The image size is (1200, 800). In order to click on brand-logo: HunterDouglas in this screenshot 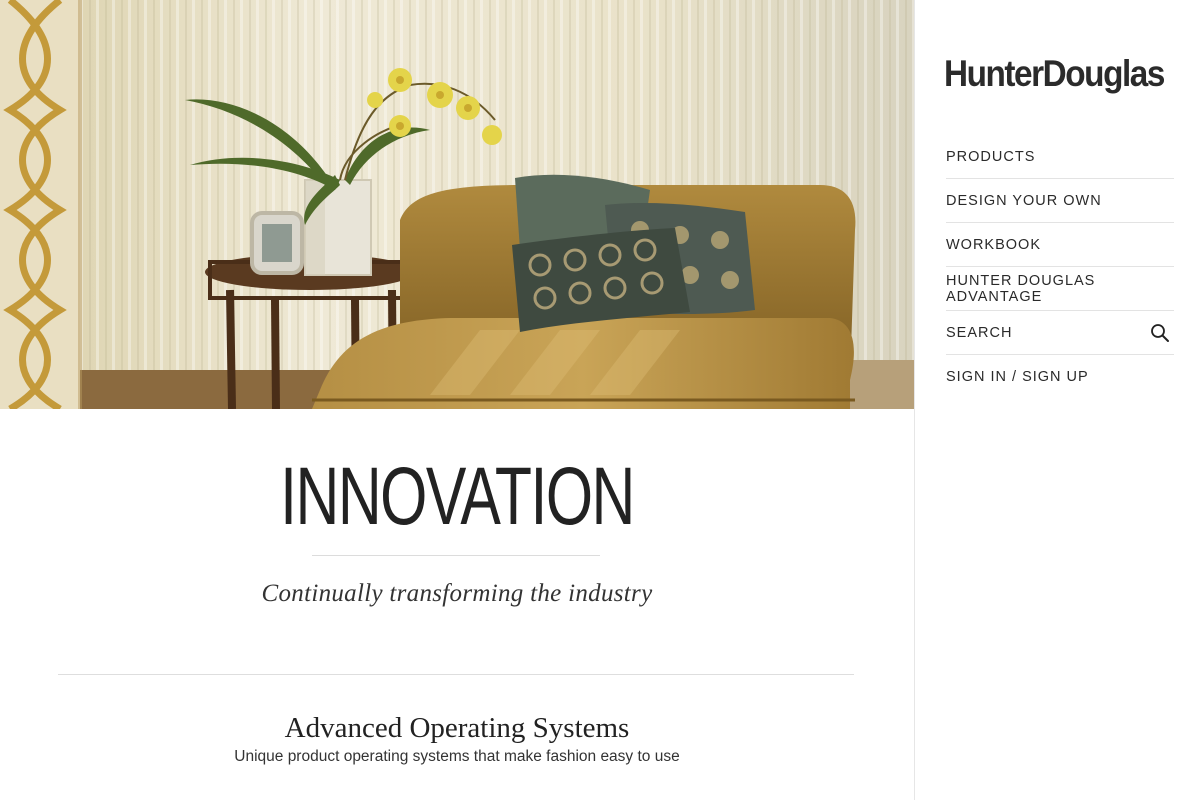, I will do `click(1054, 74)`.